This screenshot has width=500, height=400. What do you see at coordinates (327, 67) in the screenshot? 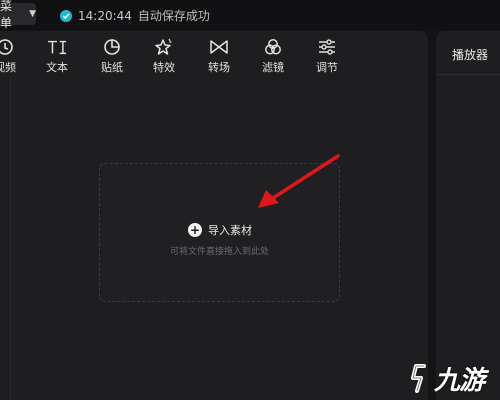
I see `tool-adjust-label: 调节` at bounding box center [327, 67].